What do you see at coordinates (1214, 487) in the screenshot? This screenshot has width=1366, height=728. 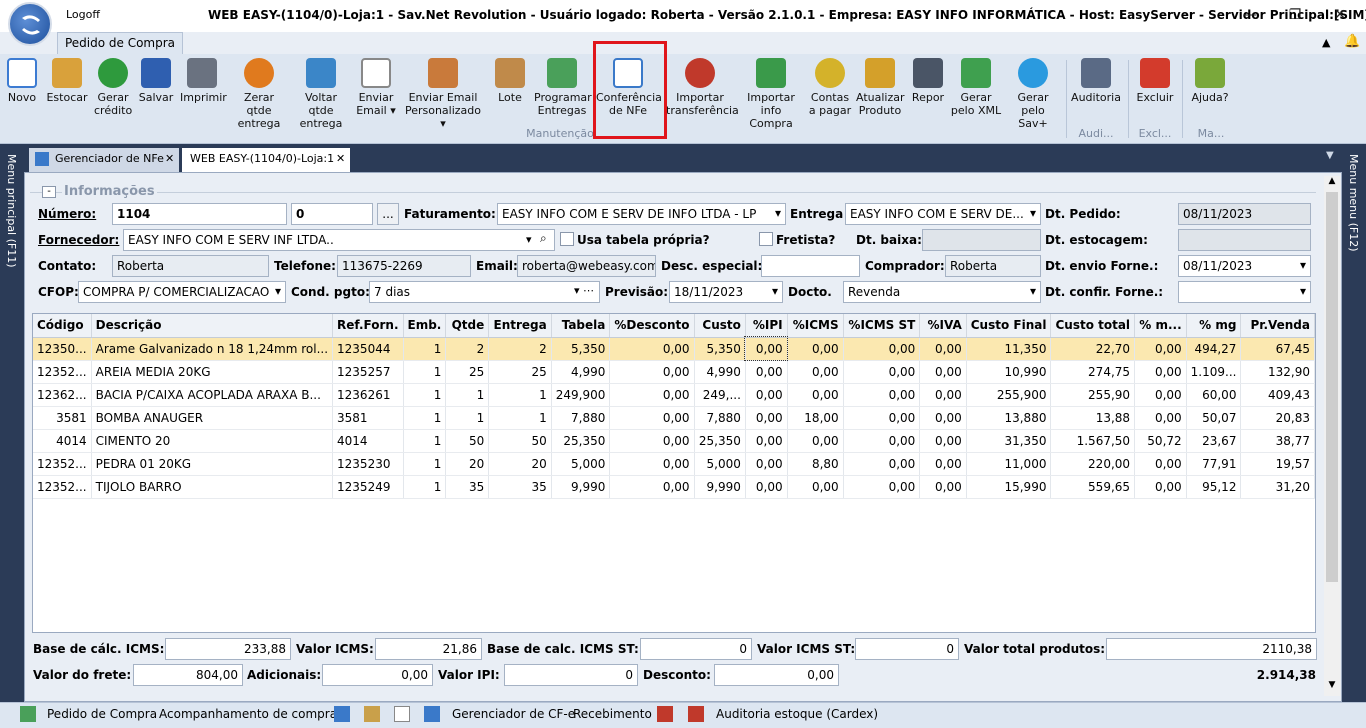 I see `table-cell: 95,12` at bounding box center [1214, 487].